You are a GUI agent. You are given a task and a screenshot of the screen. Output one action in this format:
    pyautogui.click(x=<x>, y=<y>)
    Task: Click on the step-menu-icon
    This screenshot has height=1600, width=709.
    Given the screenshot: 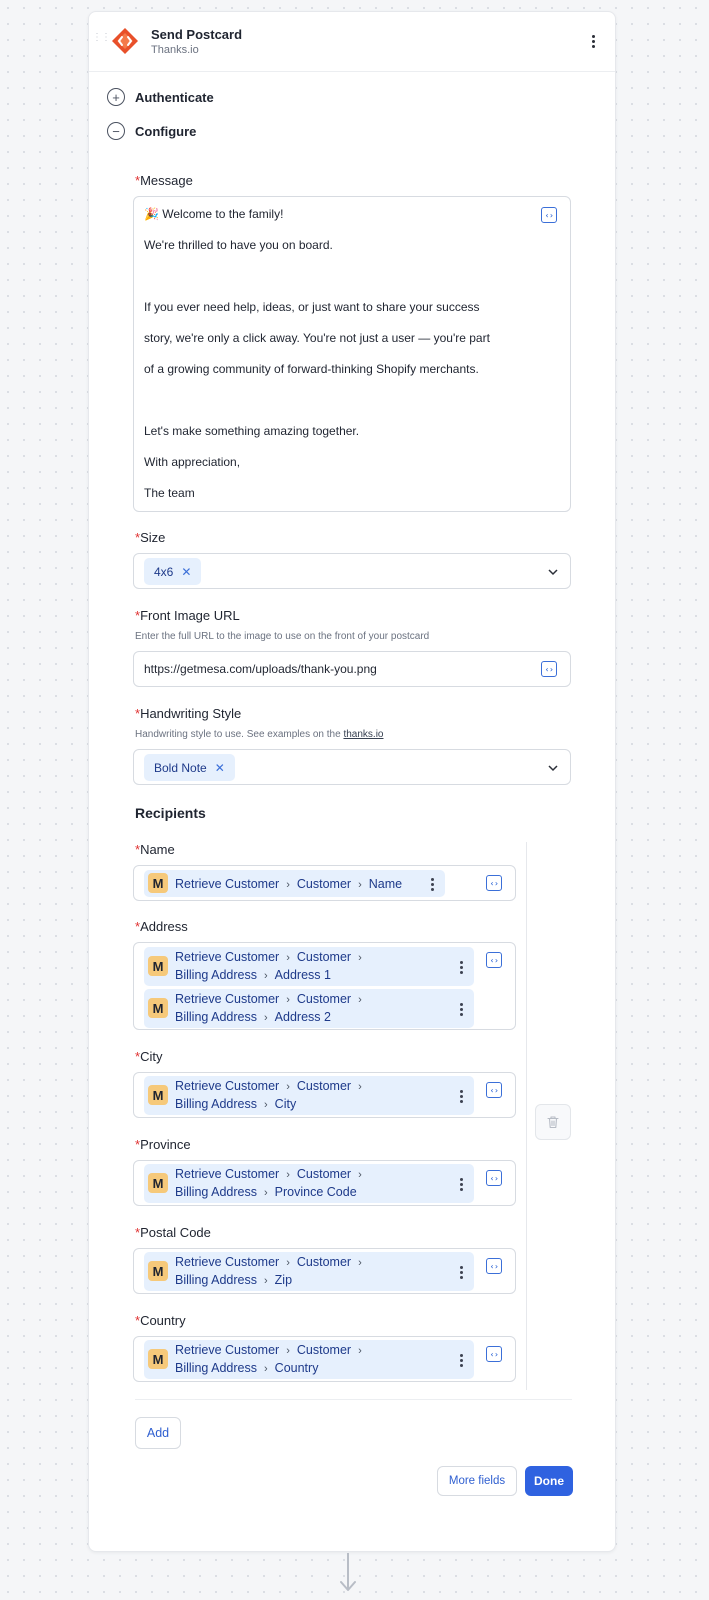 What is the action you would take?
    pyautogui.click(x=593, y=41)
    